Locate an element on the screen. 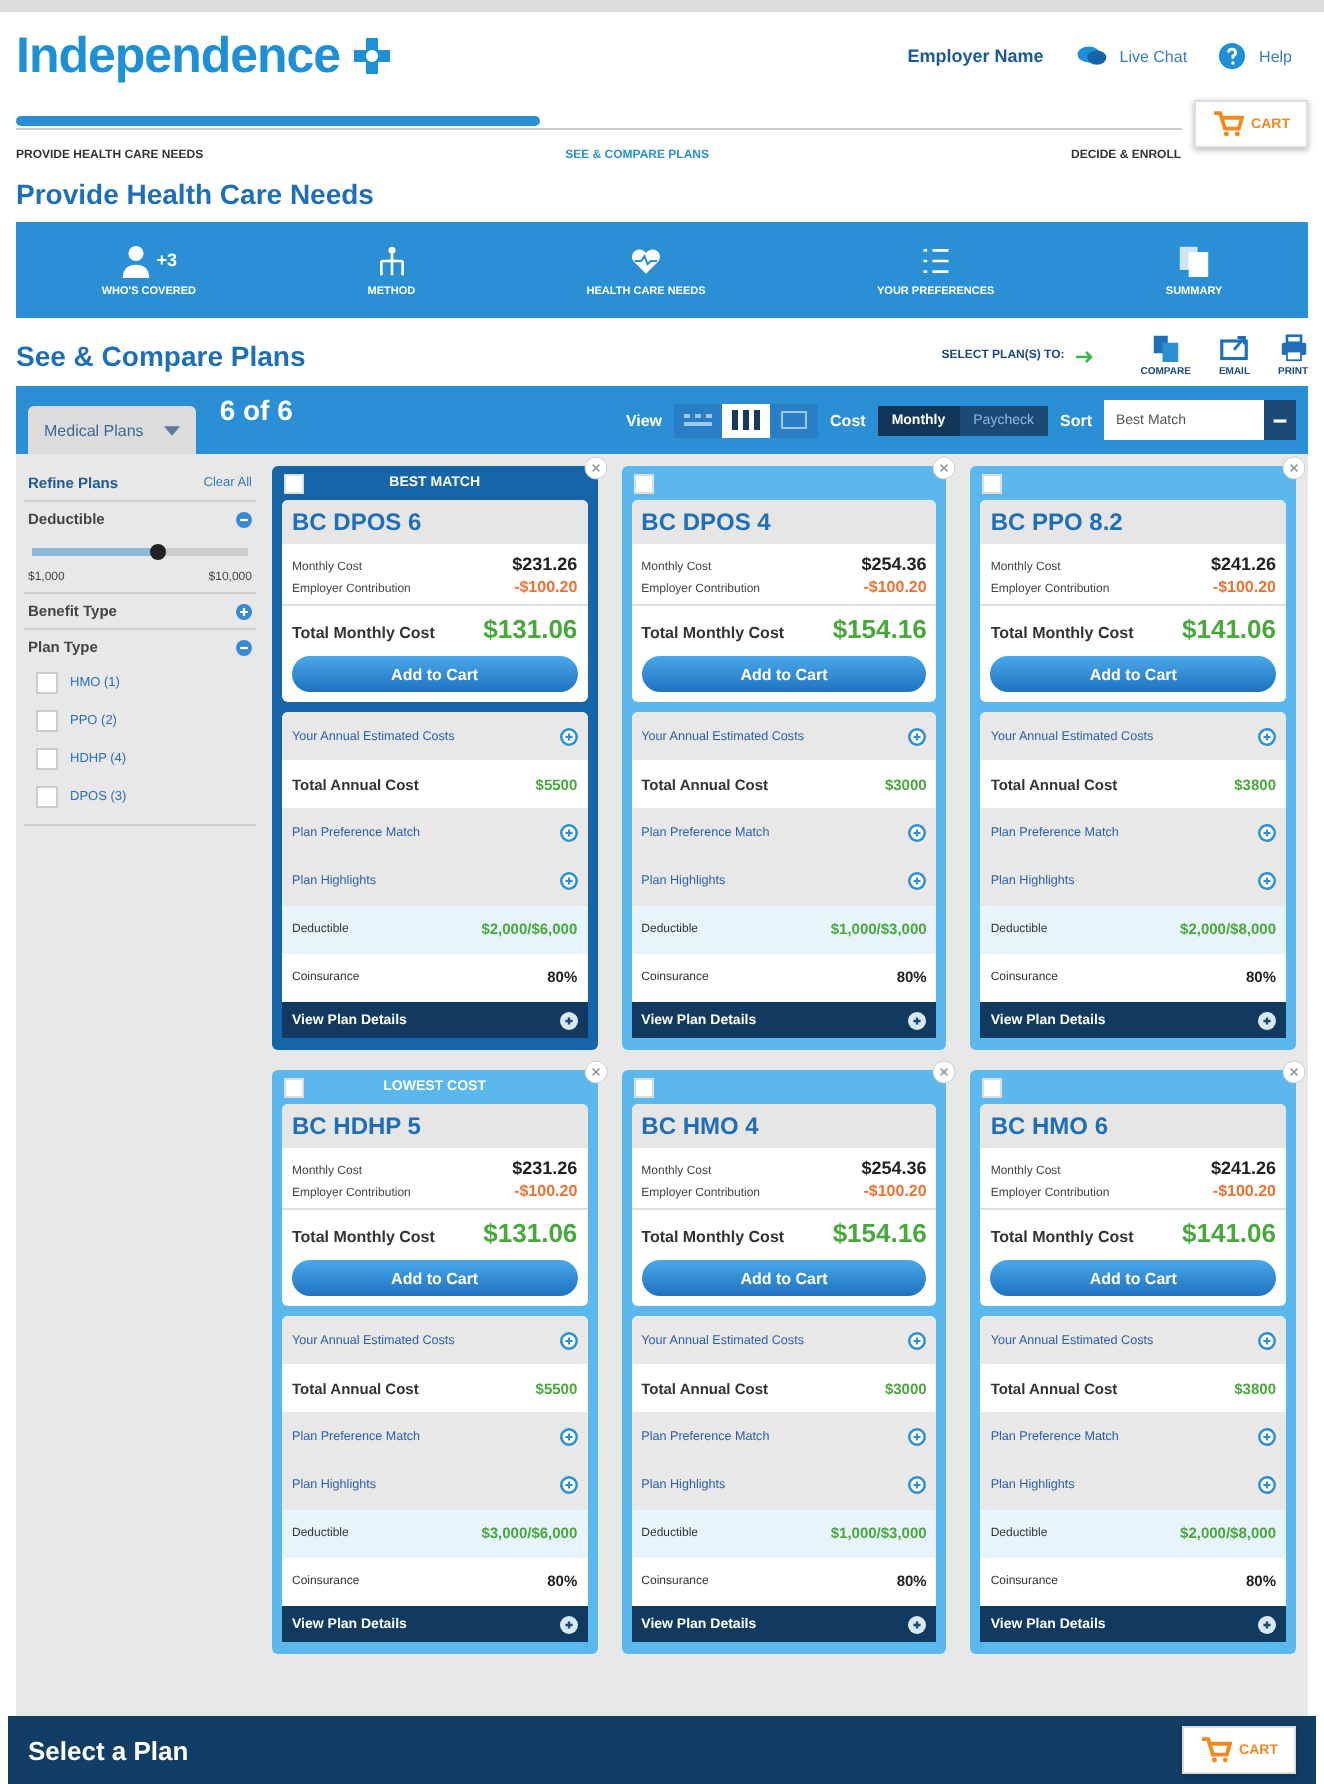 The image size is (1324, 1784). expand-icon is located at coordinates (244, 611).